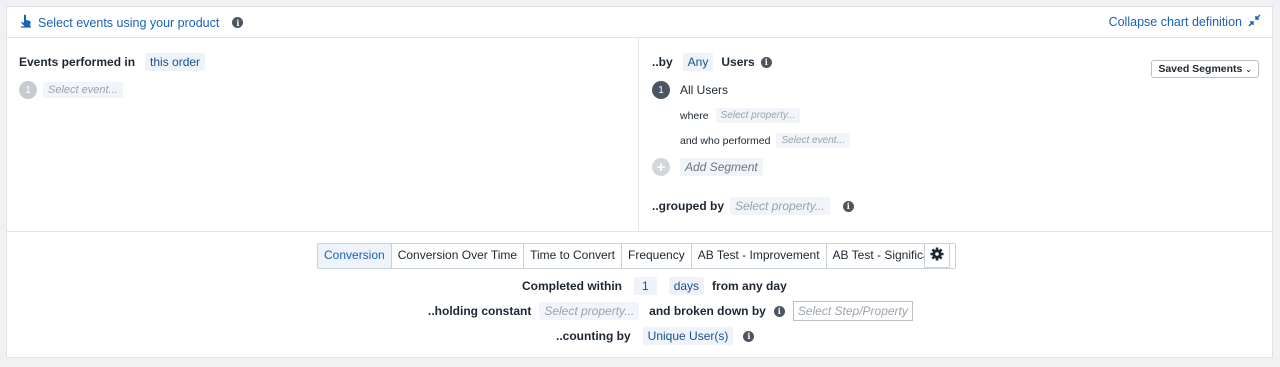 This screenshot has height=367, width=1280. What do you see at coordinates (28, 90) in the screenshot?
I see `step-number-badge: 1` at bounding box center [28, 90].